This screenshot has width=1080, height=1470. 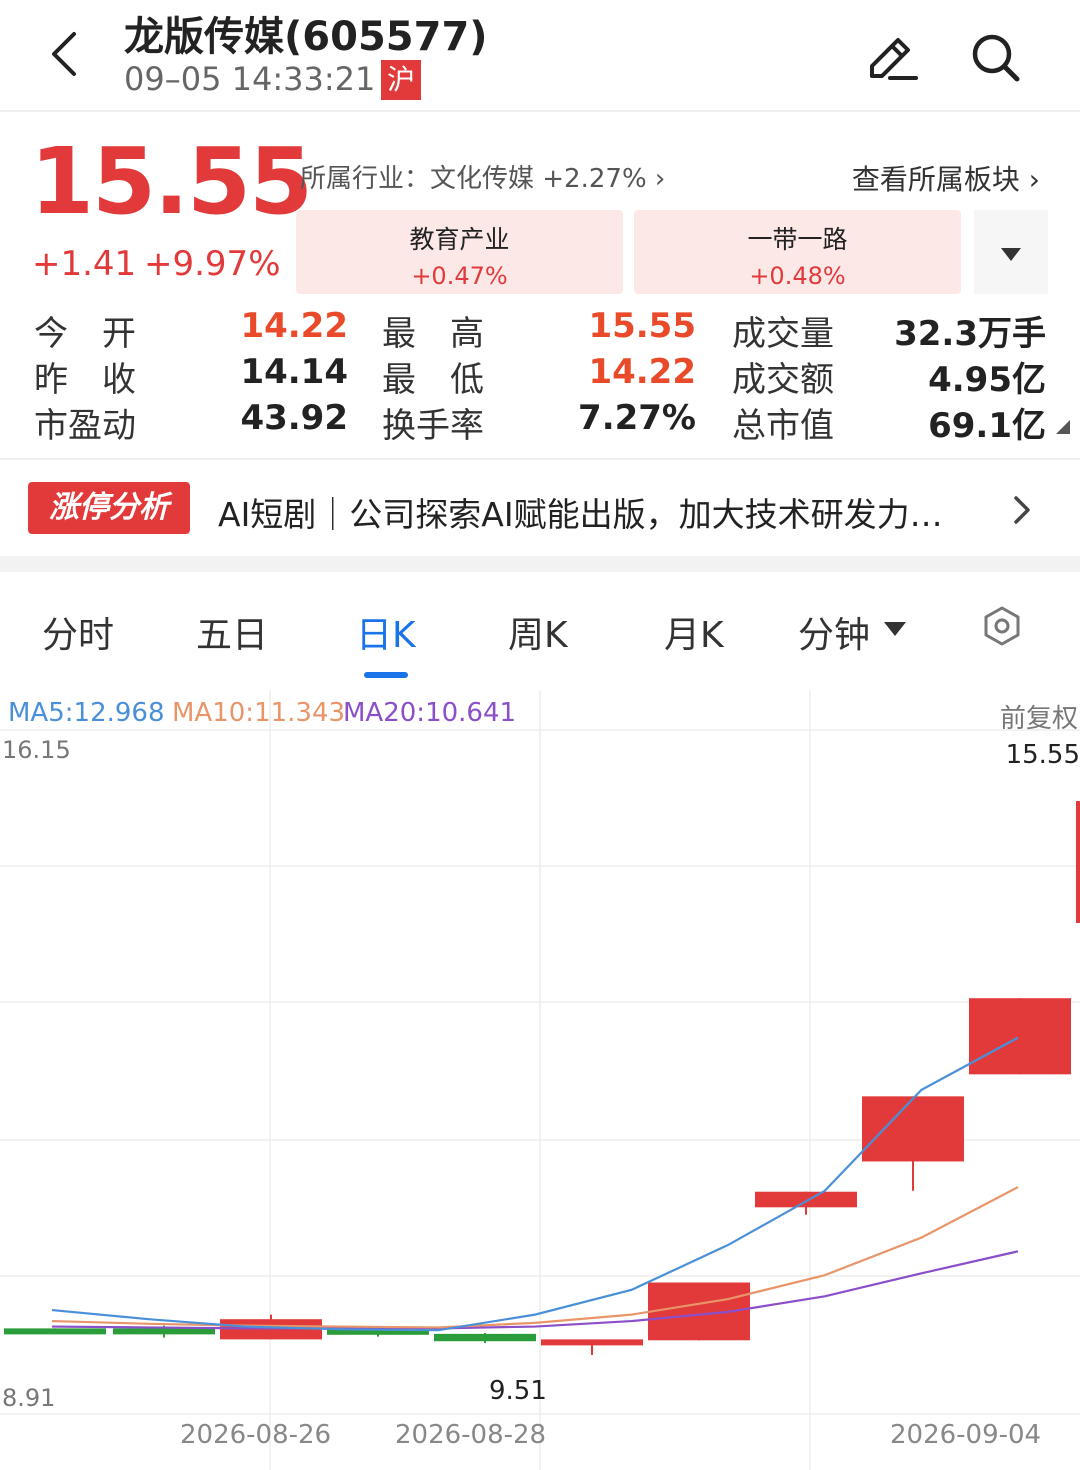 What do you see at coordinates (433, 380) in the screenshot?
I see `stat-label: 最 低` at bounding box center [433, 380].